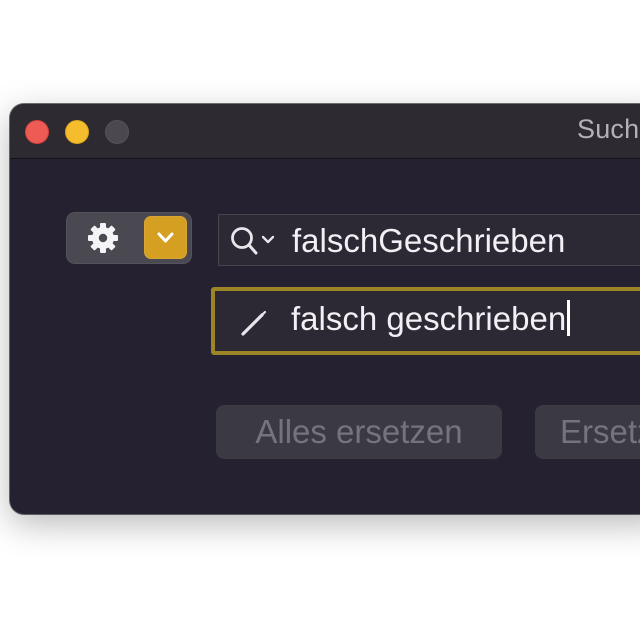 Image resolution: width=640 pixels, height=640 pixels. Describe the element at coordinates (608, 129) in the screenshot. I see `window-title: Suche` at that location.